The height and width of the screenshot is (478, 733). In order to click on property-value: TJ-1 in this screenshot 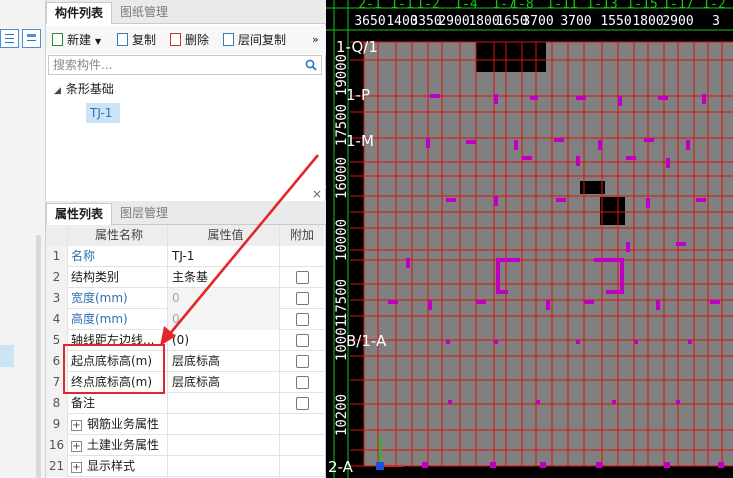, I will do `click(224, 256)`.